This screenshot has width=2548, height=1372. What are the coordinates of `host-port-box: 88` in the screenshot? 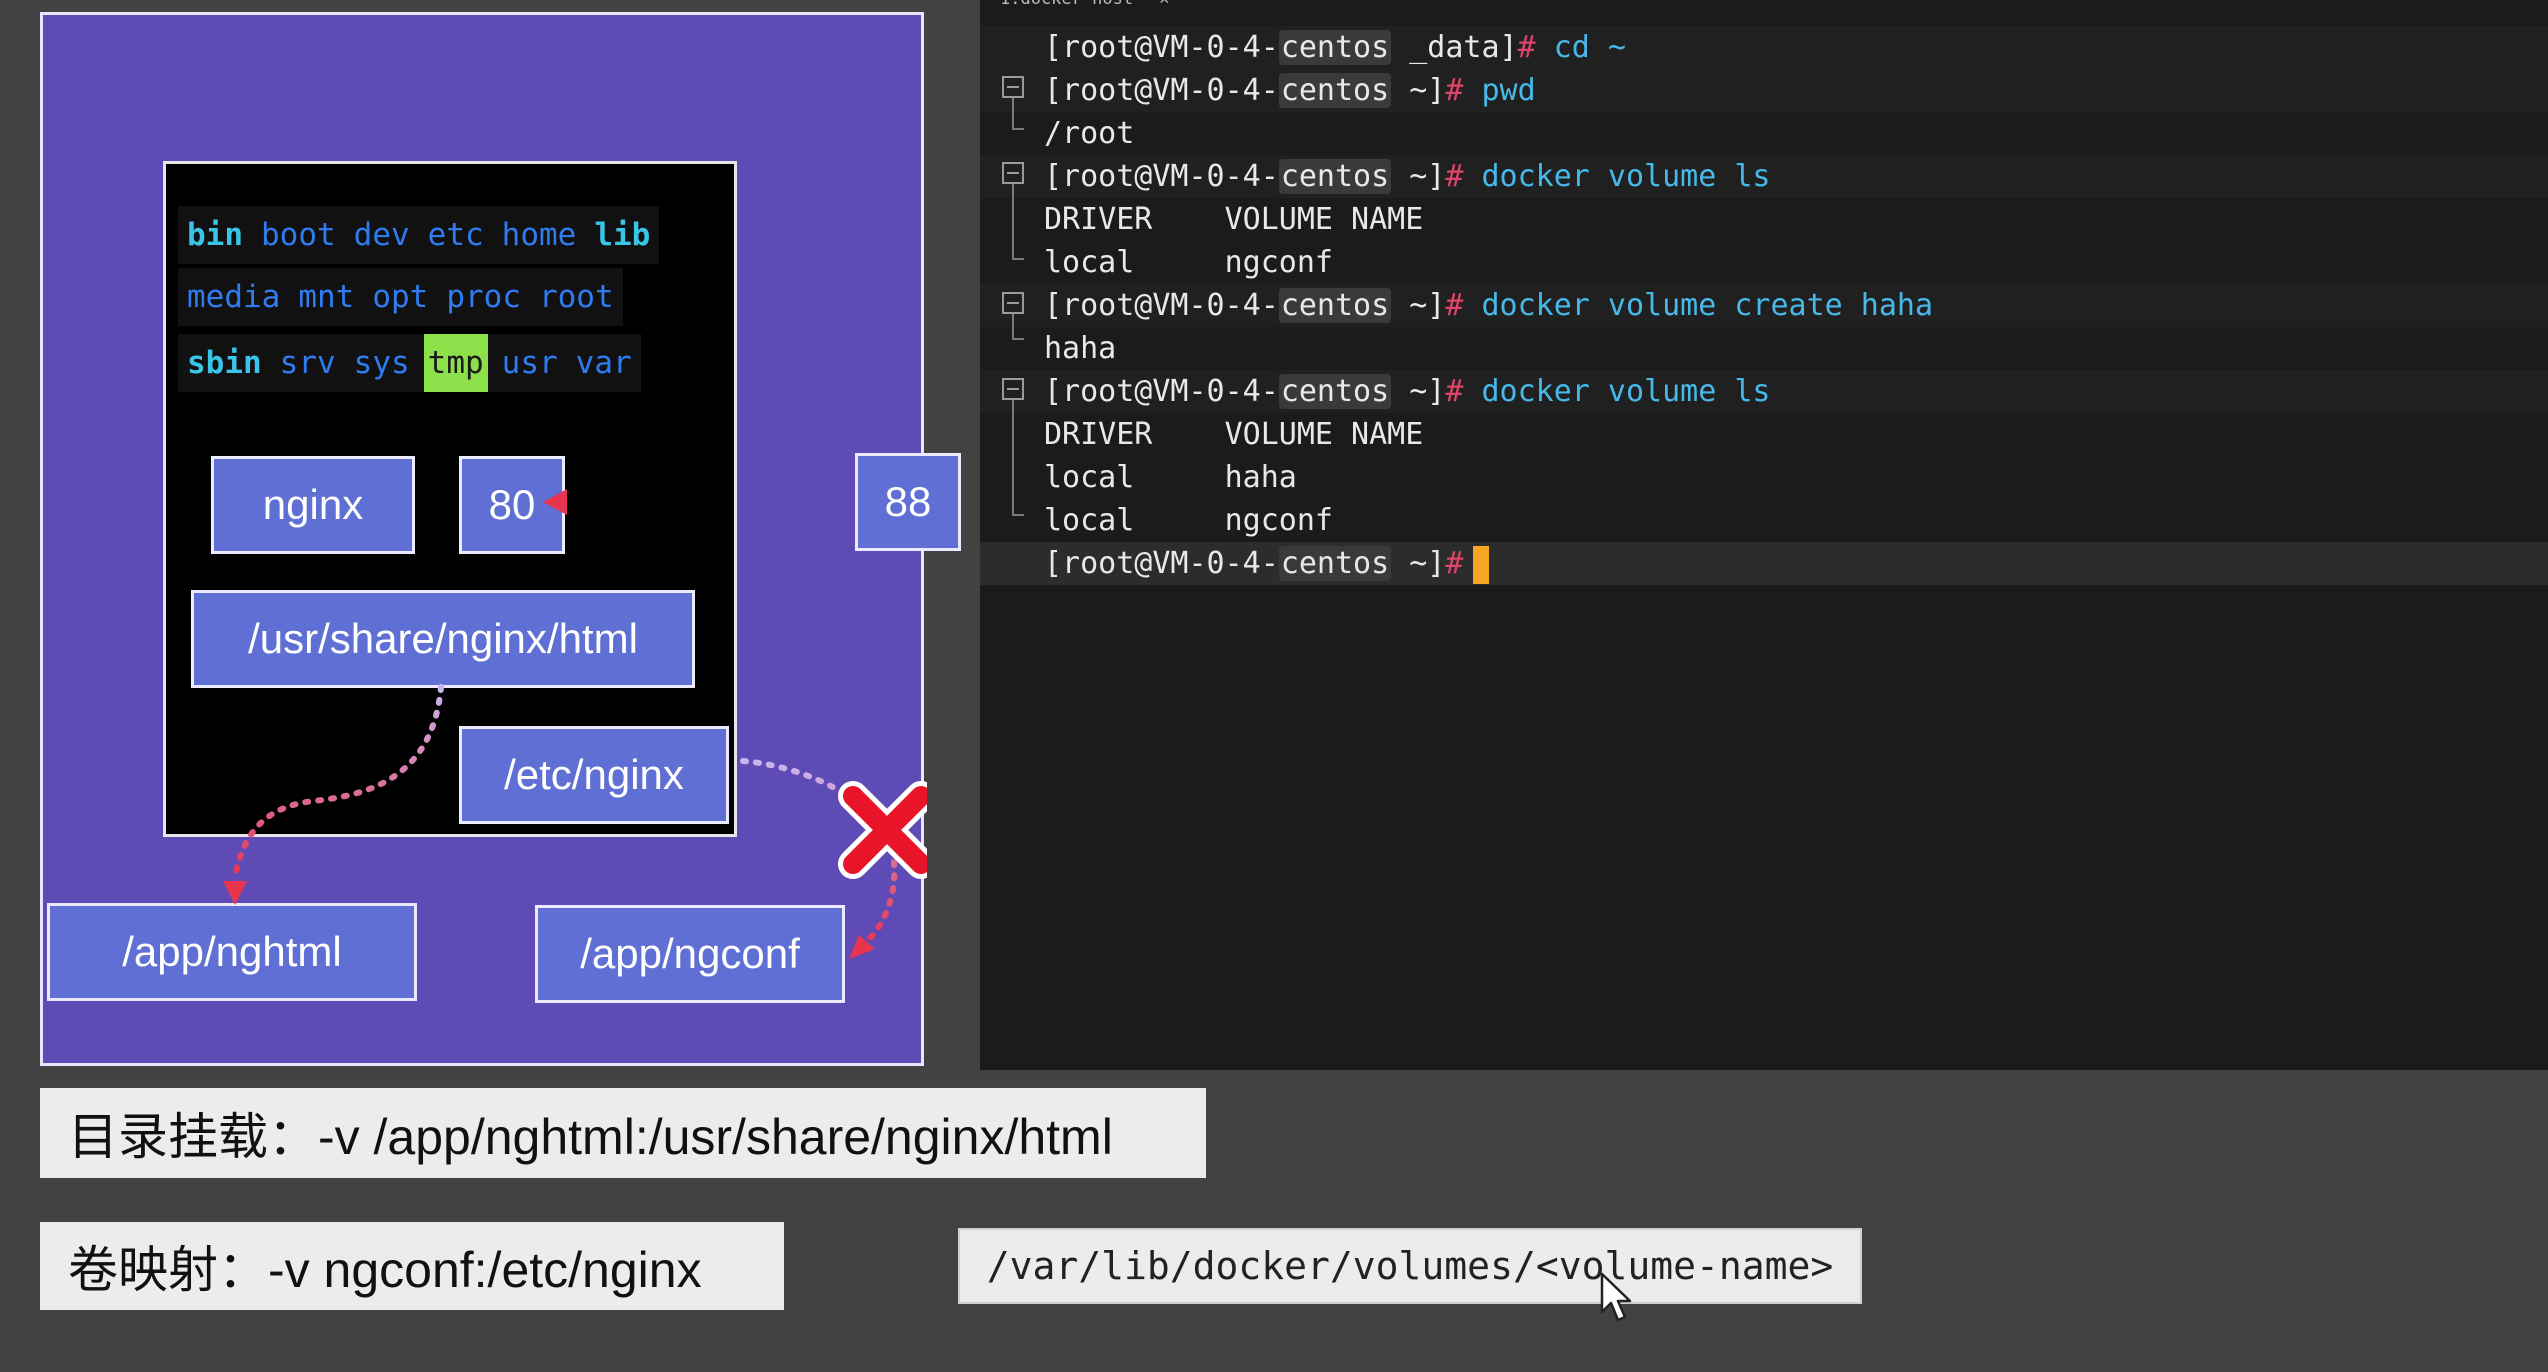 It's located at (908, 502).